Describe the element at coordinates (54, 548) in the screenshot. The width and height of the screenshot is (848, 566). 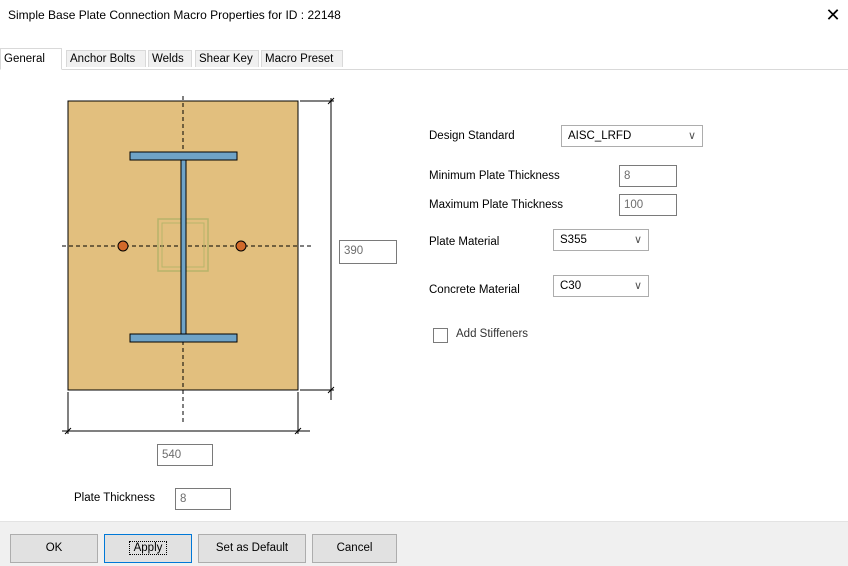
I see `ok-button: OK` at that location.